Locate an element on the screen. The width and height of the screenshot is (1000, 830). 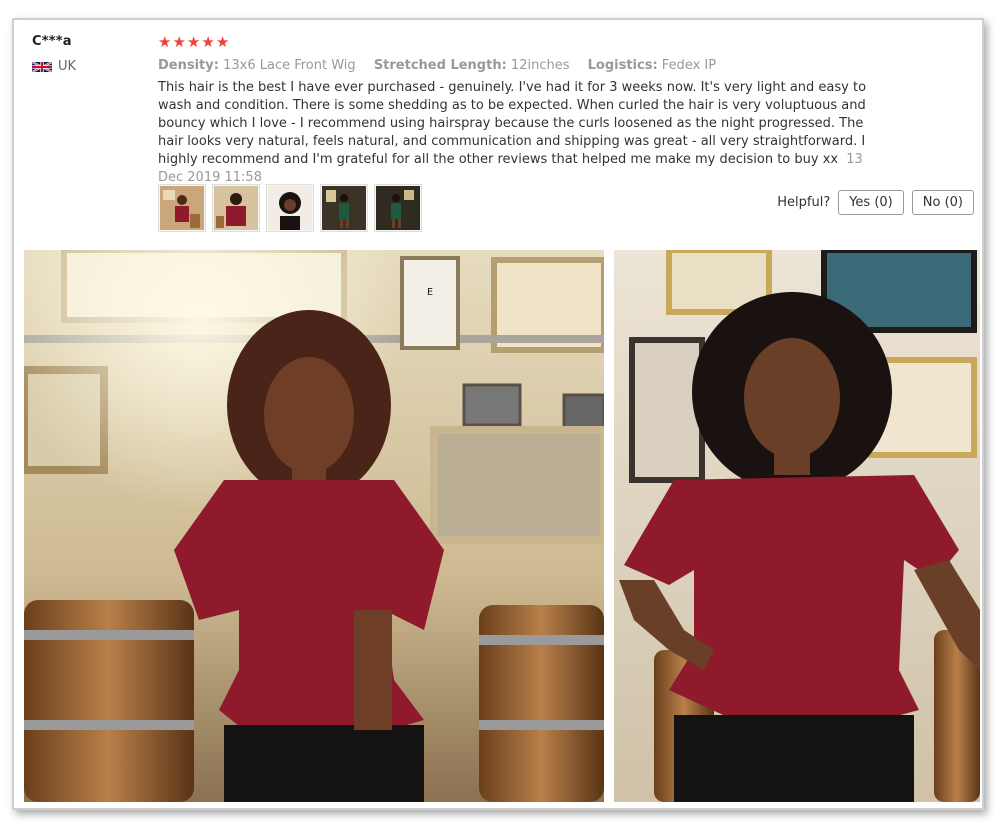
reviewer-country: UK is located at coordinates (87, 66).